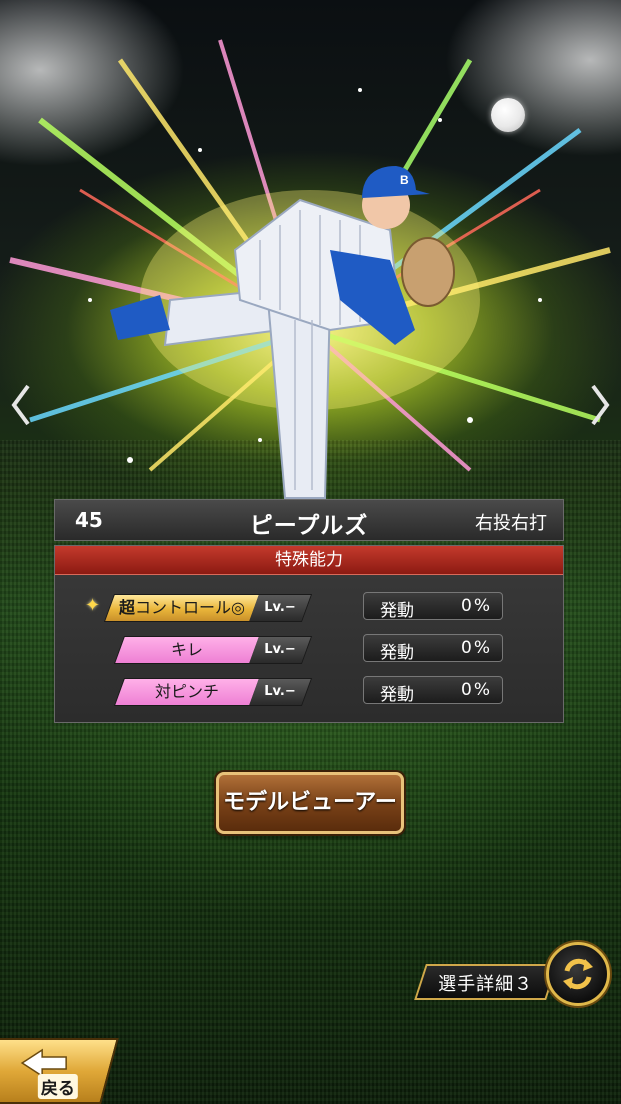  Describe the element at coordinates (213, 650) in the screenshot. I see `ability-skill-badge: Lv.− キレ` at that location.